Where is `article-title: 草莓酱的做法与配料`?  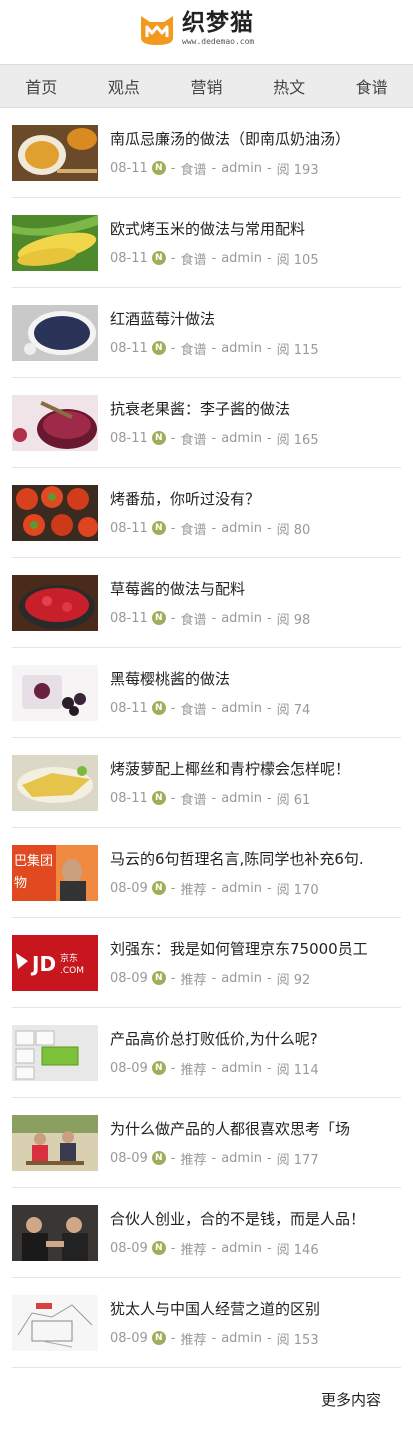
article-title: 草莓酱的做法与配料 is located at coordinates (255, 588).